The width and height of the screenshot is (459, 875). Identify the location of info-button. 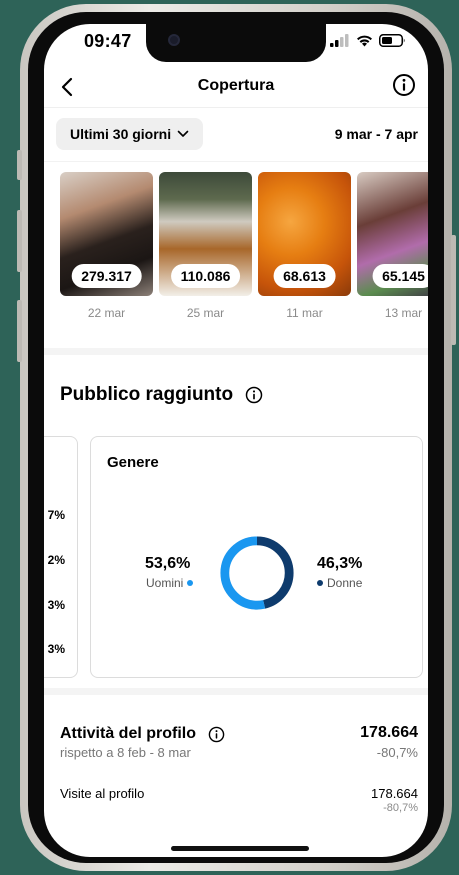
(404, 85).